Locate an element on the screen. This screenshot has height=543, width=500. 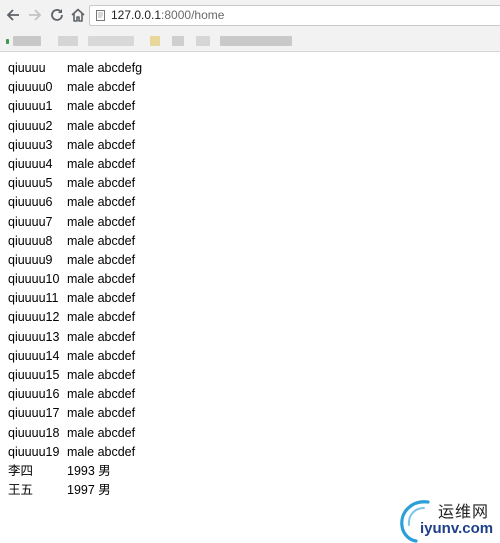
list-item-details: 1997 男 is located at coordinates (89, 490).